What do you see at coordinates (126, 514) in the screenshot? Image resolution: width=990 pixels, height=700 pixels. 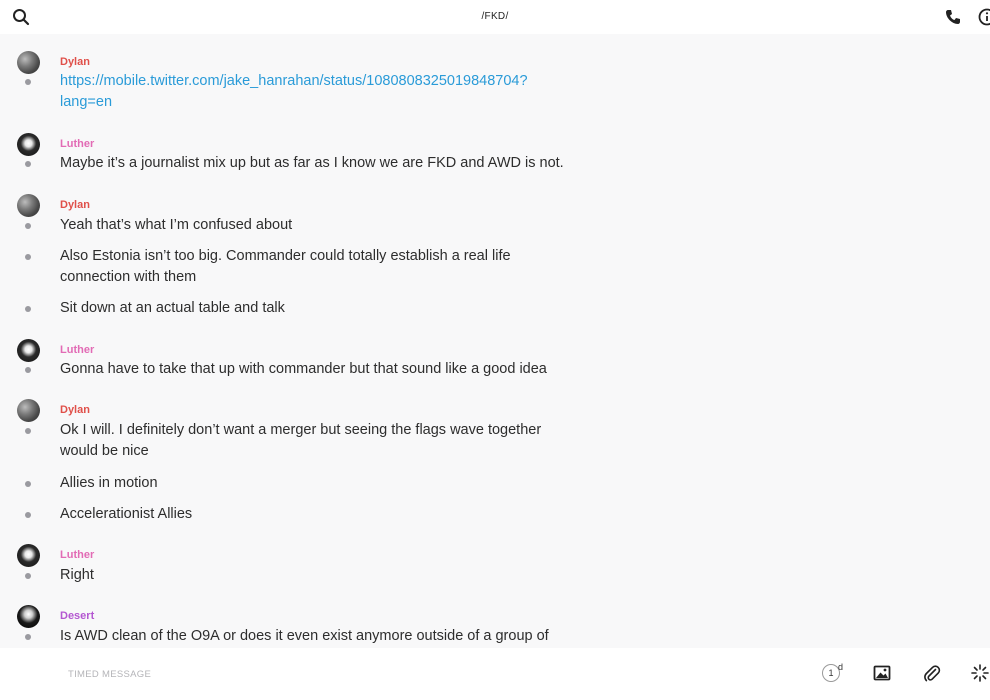 I see `message-text: Accelerationist Allies` at bounding box center [126, 514].